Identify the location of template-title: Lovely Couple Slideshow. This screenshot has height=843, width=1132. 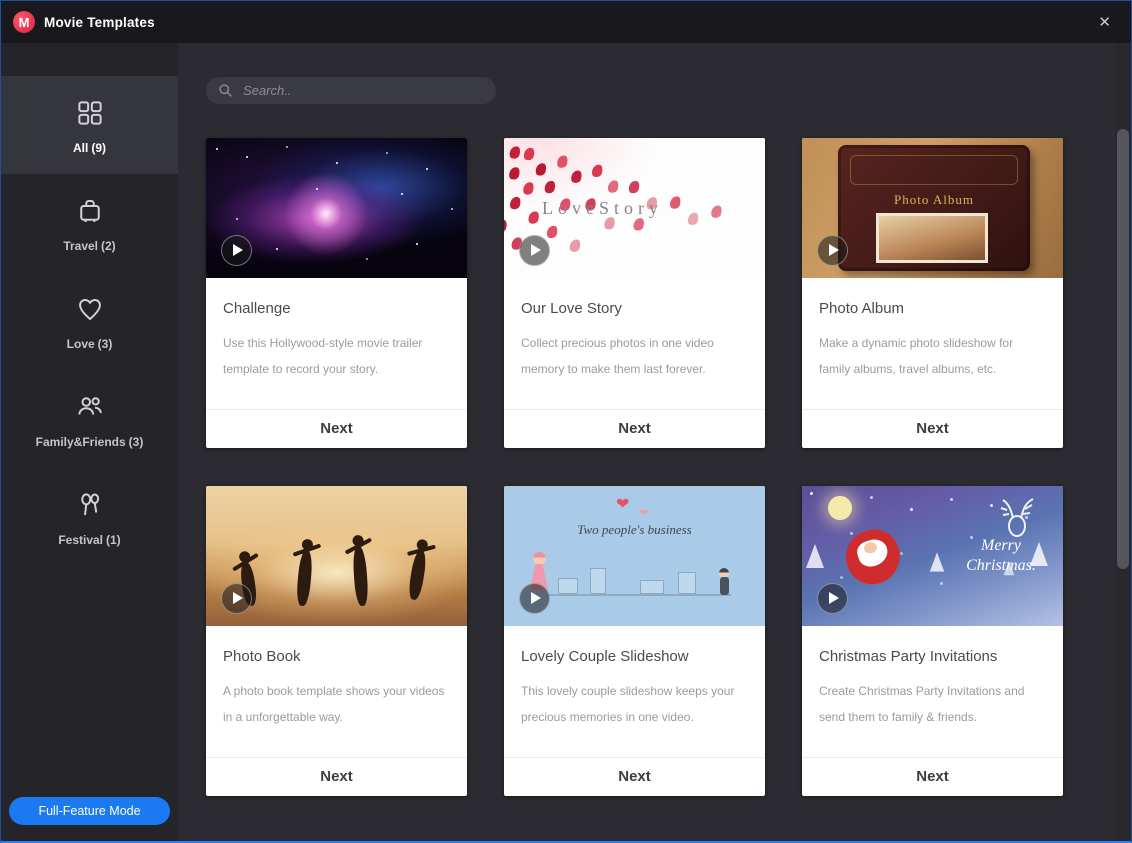
(605, 656).